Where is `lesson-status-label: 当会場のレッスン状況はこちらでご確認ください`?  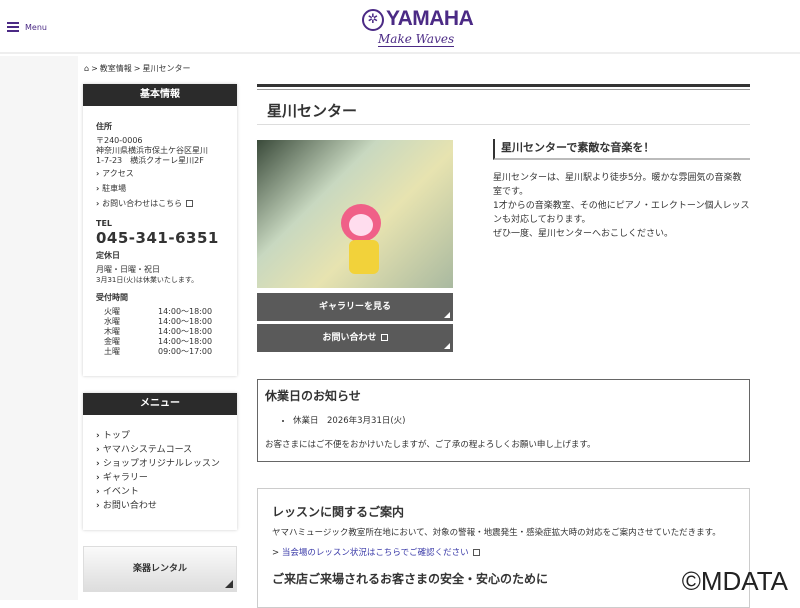 lesson-status-label: 当会場のレッスン状況はこちらでご確認ください is located at coordinates (375, 553).